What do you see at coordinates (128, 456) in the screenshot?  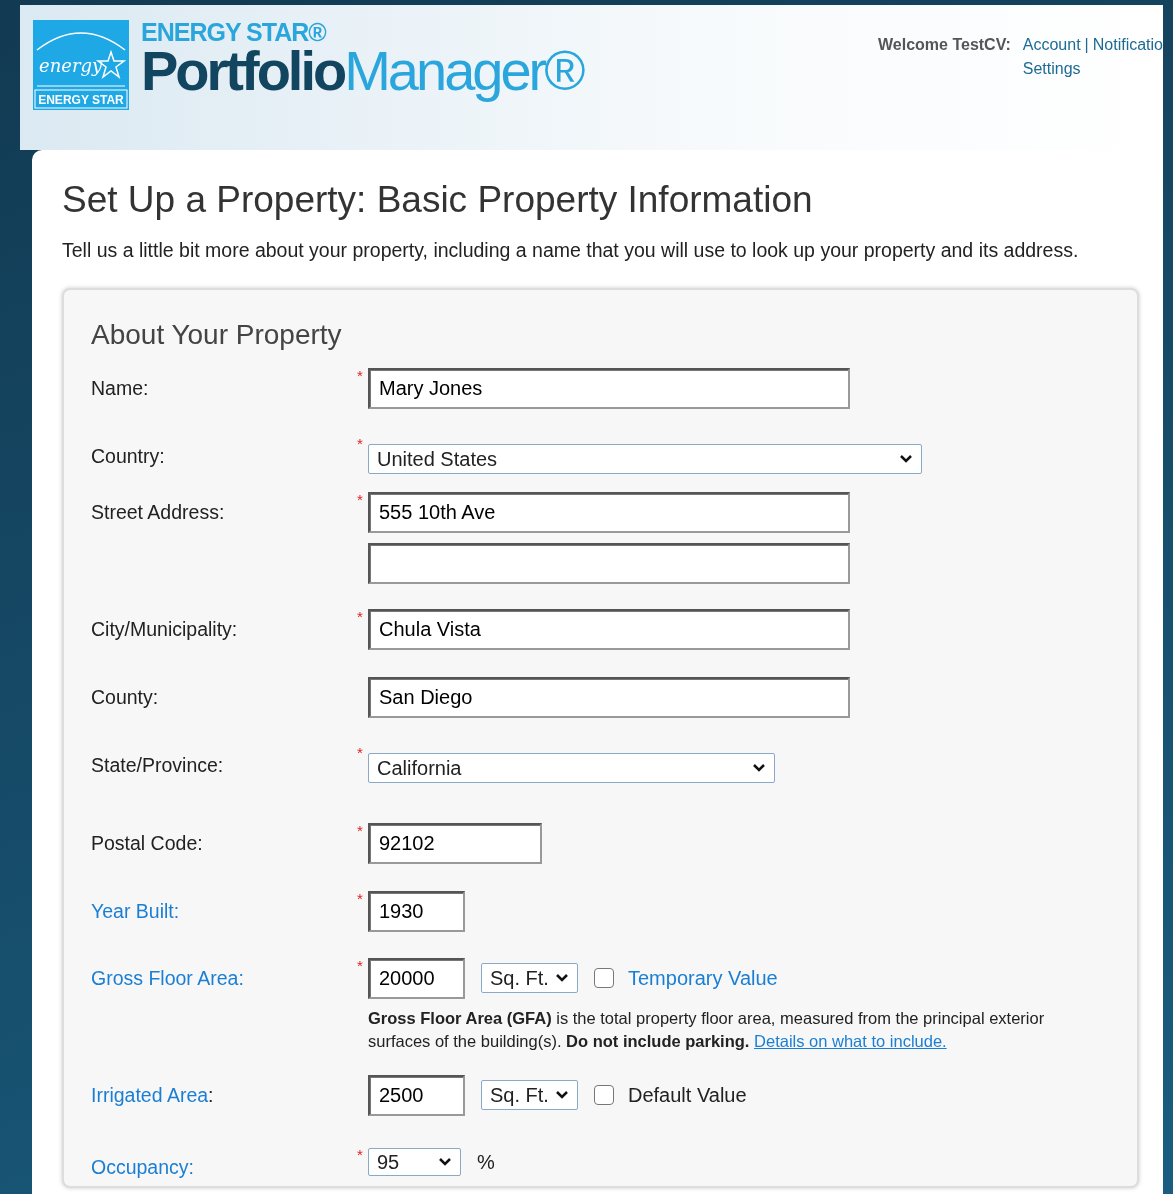 I see `field-label: Country:` at bounding box center [128, 456].